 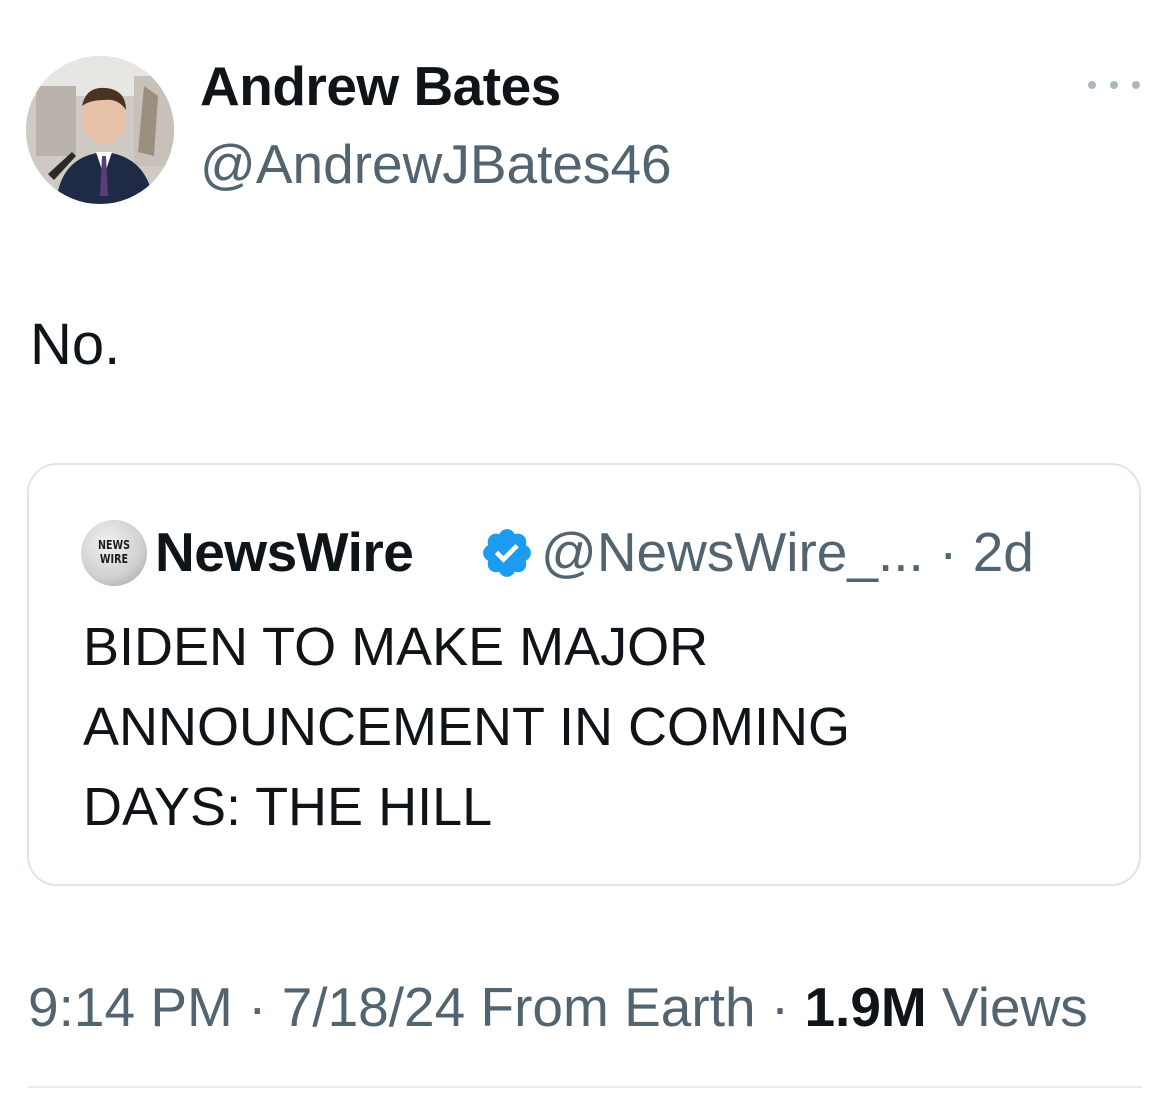 What do you see at coordinates (1015, 1007) in the screenshot?
I see `views-label: Views` at bounding box center [1015, 1007].